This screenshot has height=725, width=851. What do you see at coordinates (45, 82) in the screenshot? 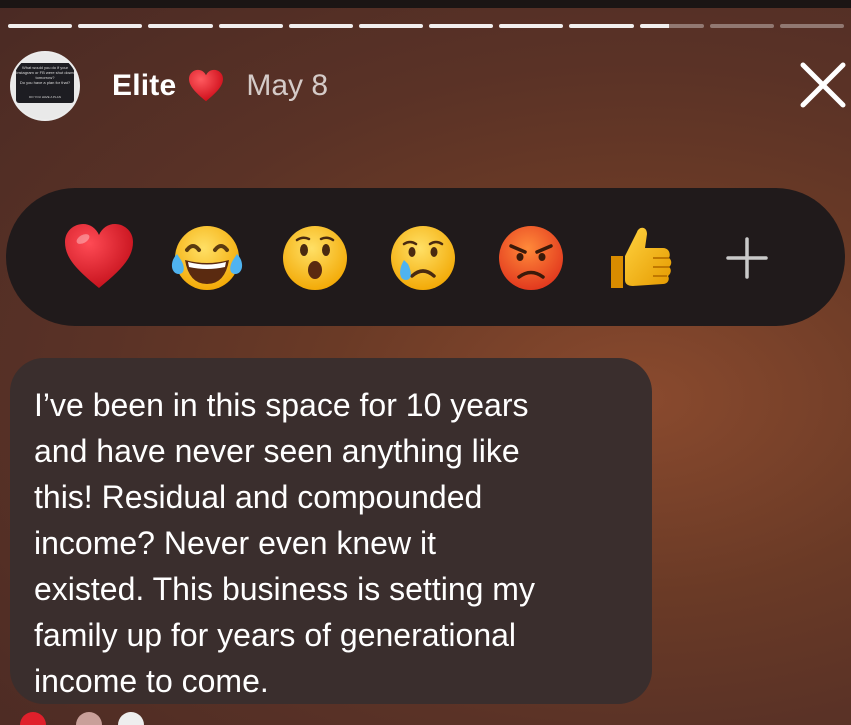
I see `avatar-text-line2: Do you have a plan for that?` at bounding box center [45, 82].